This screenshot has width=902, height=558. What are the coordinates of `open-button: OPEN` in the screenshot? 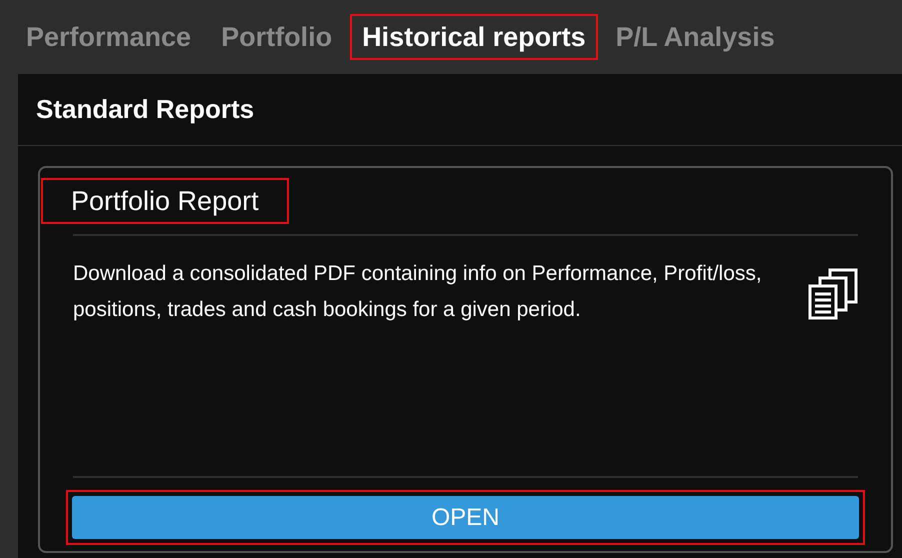 It's located at (465, 517).